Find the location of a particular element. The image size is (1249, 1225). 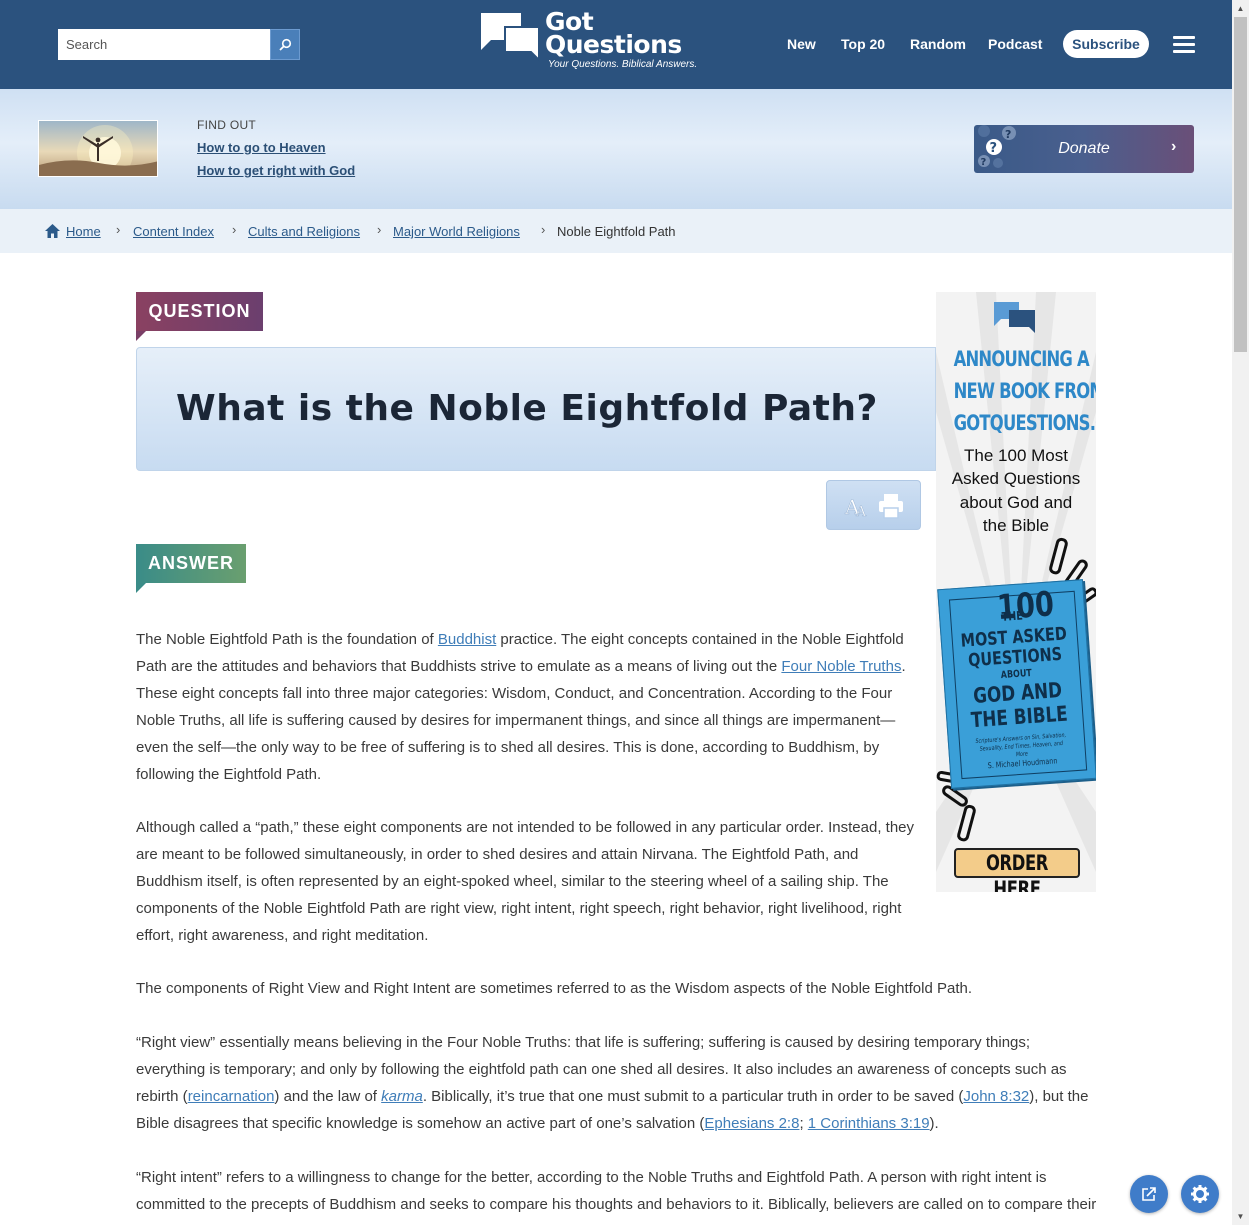

print-icon is located at coordinates (891, 506).